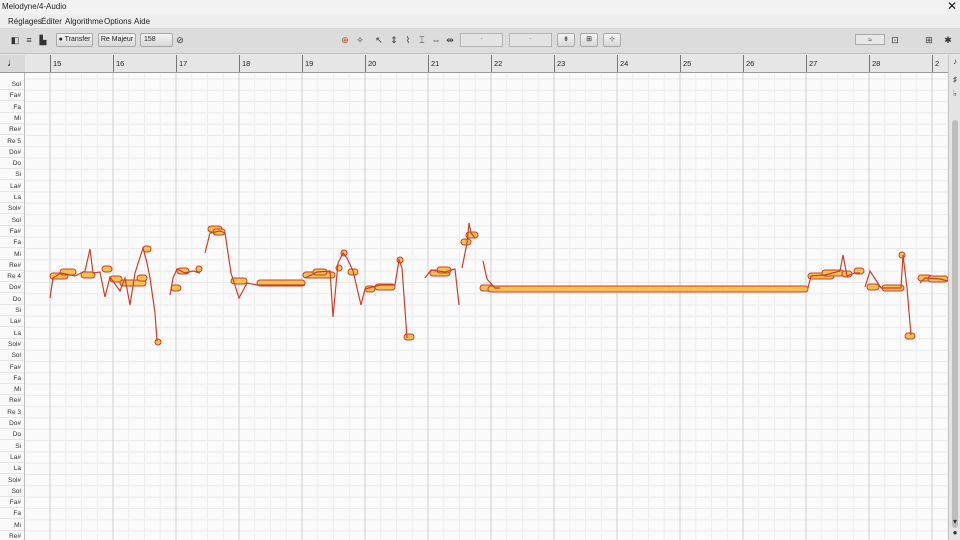  What do you see at coordinates (12, 141) in the screenshot?
I see `pitch-key: Re 5` at bounding box center [12, 141].